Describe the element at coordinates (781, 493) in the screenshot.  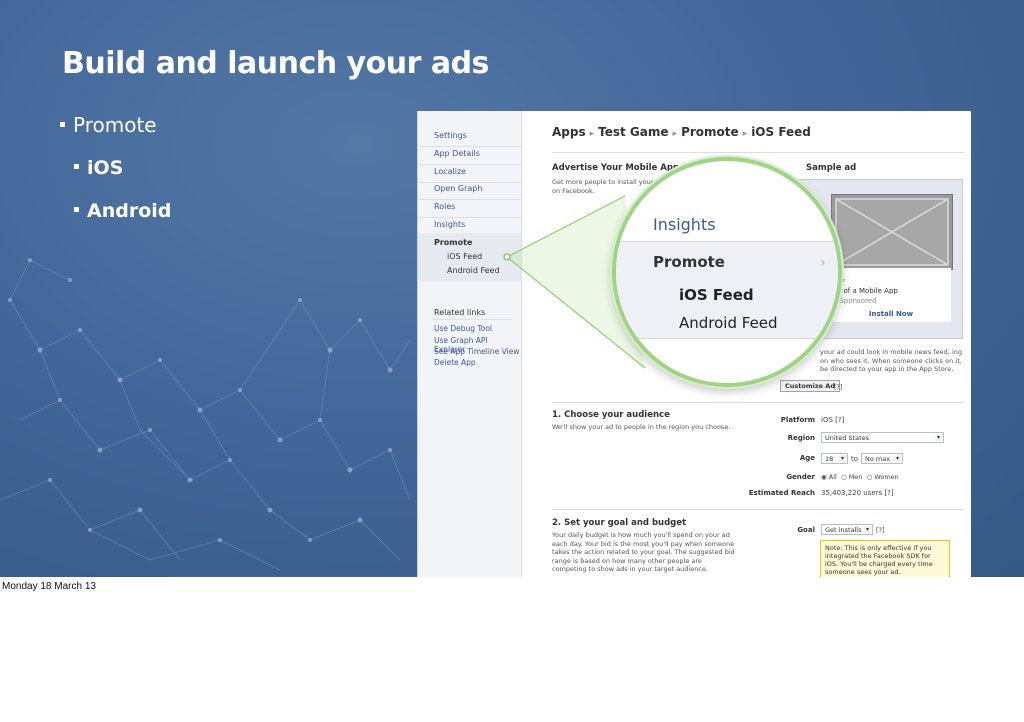
I see `estimated-reach-label: Estimated Reach` at that location.